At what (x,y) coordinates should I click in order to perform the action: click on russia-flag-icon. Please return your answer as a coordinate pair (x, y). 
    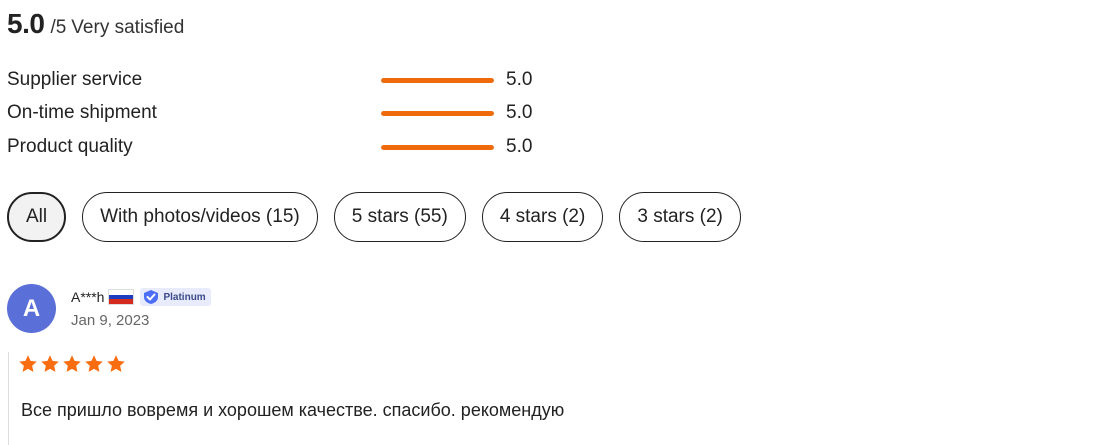
    Looking at the image, I should click on (121, 297).